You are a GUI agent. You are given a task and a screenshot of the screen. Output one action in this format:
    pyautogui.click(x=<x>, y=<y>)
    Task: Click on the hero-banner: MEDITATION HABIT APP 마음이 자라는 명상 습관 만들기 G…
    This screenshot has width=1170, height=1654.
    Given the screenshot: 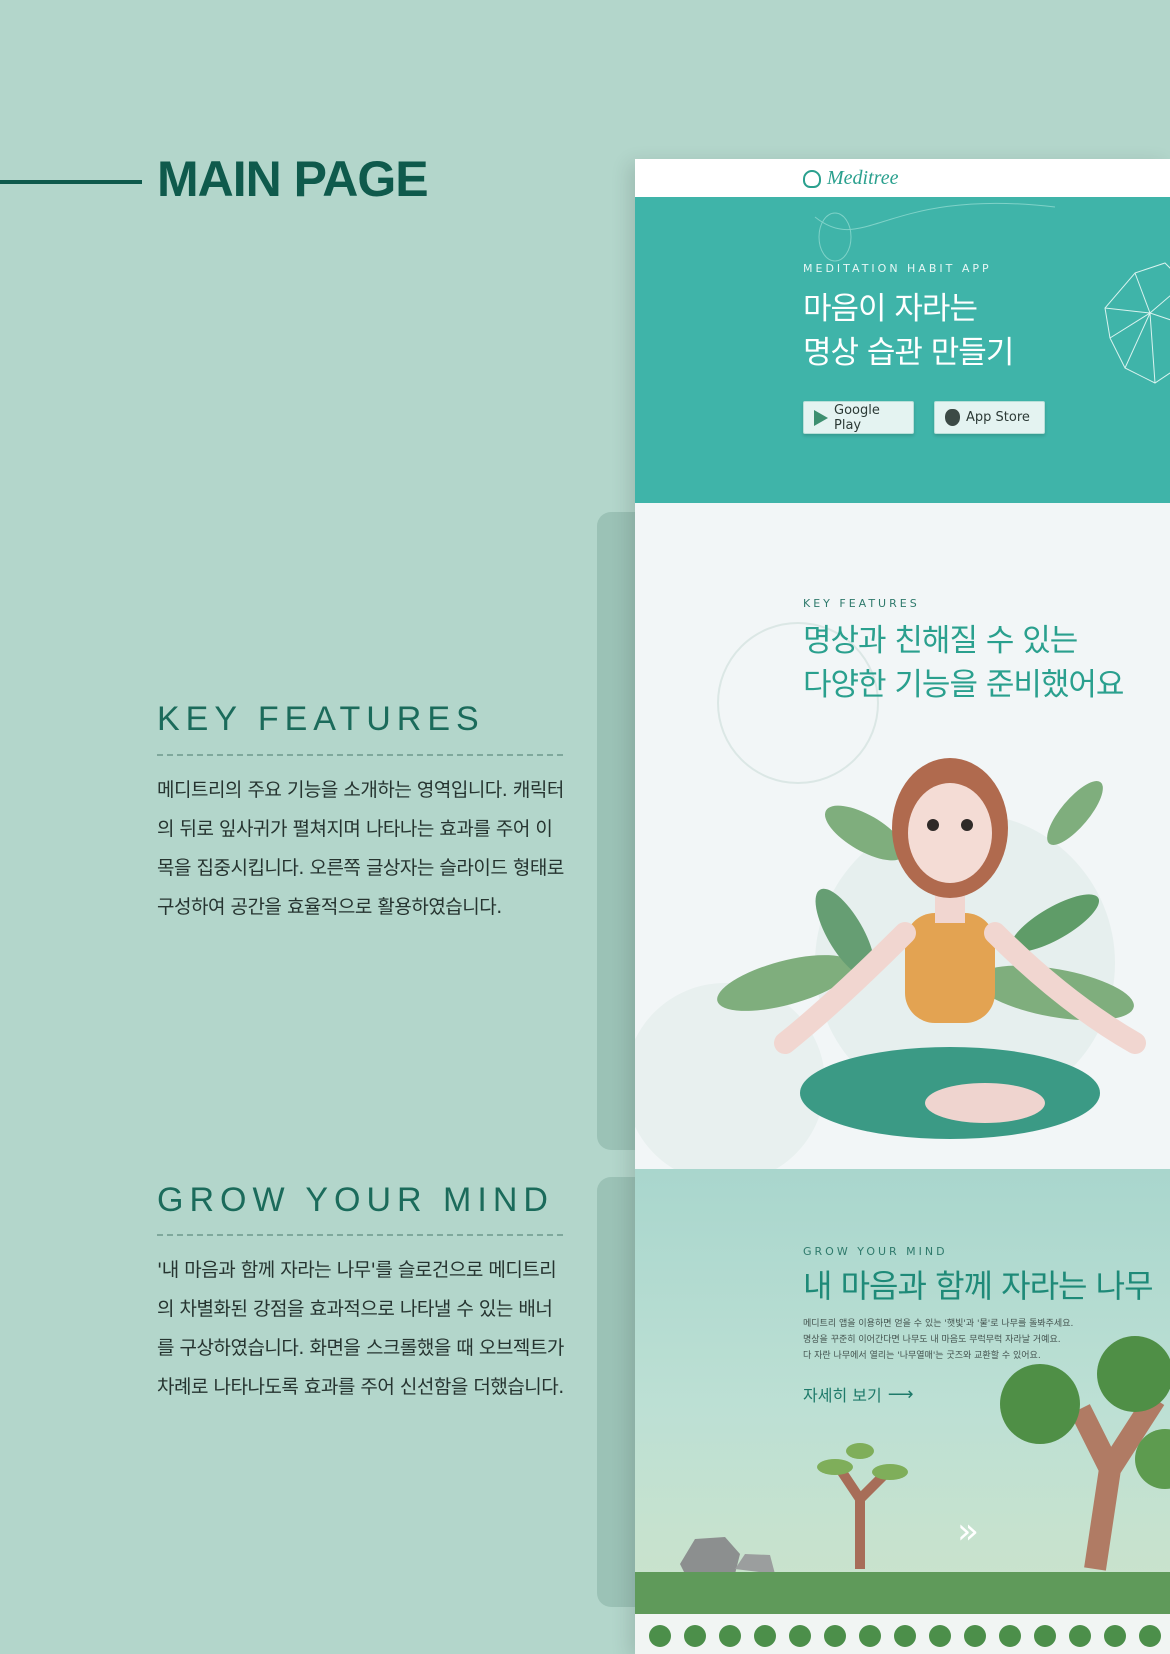 What is the action you would take?
    pyautogui.click(x=902, y=350)
    